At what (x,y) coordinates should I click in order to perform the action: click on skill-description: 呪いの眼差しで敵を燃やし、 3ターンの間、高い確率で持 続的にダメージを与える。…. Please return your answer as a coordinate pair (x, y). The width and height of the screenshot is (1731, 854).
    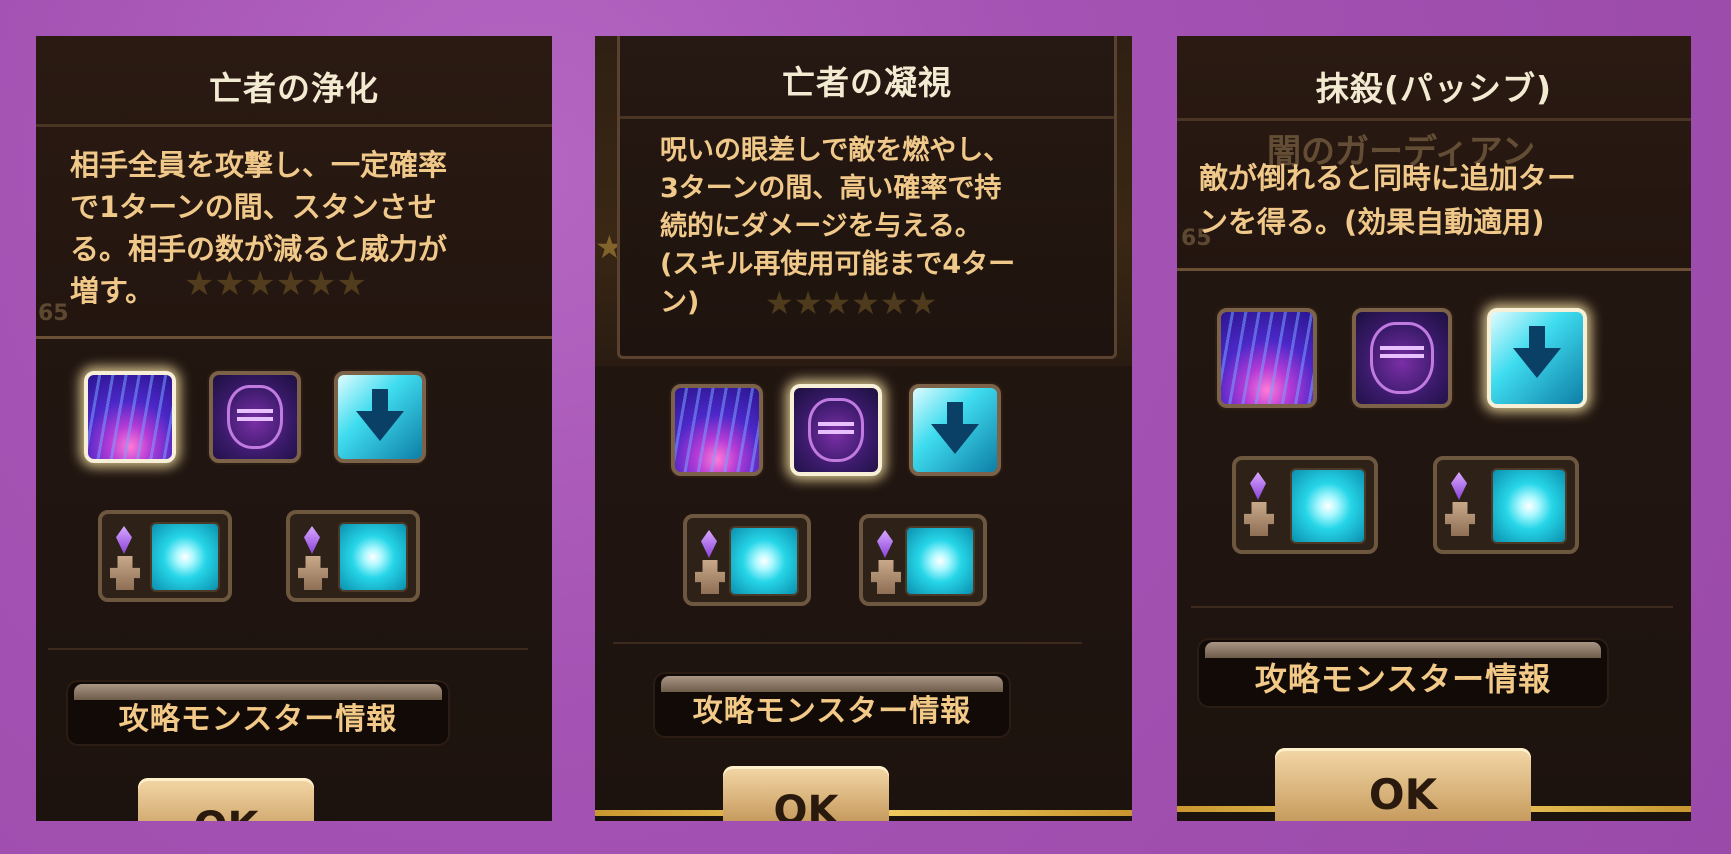
    Looking at the image, I should click on (882, 227).